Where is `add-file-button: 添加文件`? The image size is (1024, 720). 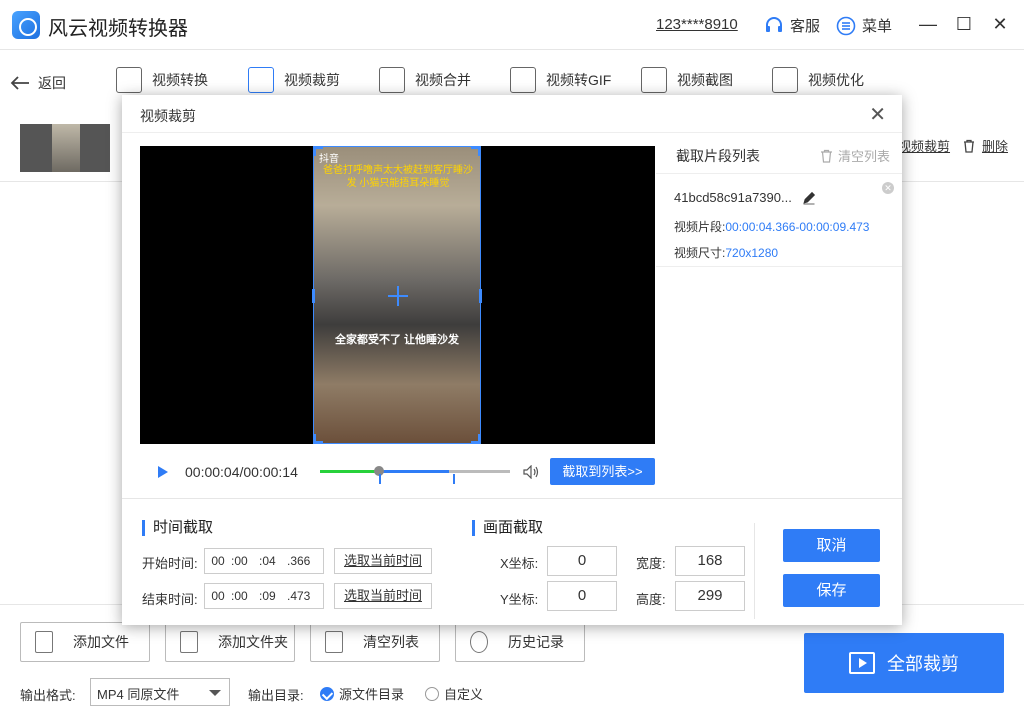 add-file-button: 添加文件 is located at coordinates (85, 642).